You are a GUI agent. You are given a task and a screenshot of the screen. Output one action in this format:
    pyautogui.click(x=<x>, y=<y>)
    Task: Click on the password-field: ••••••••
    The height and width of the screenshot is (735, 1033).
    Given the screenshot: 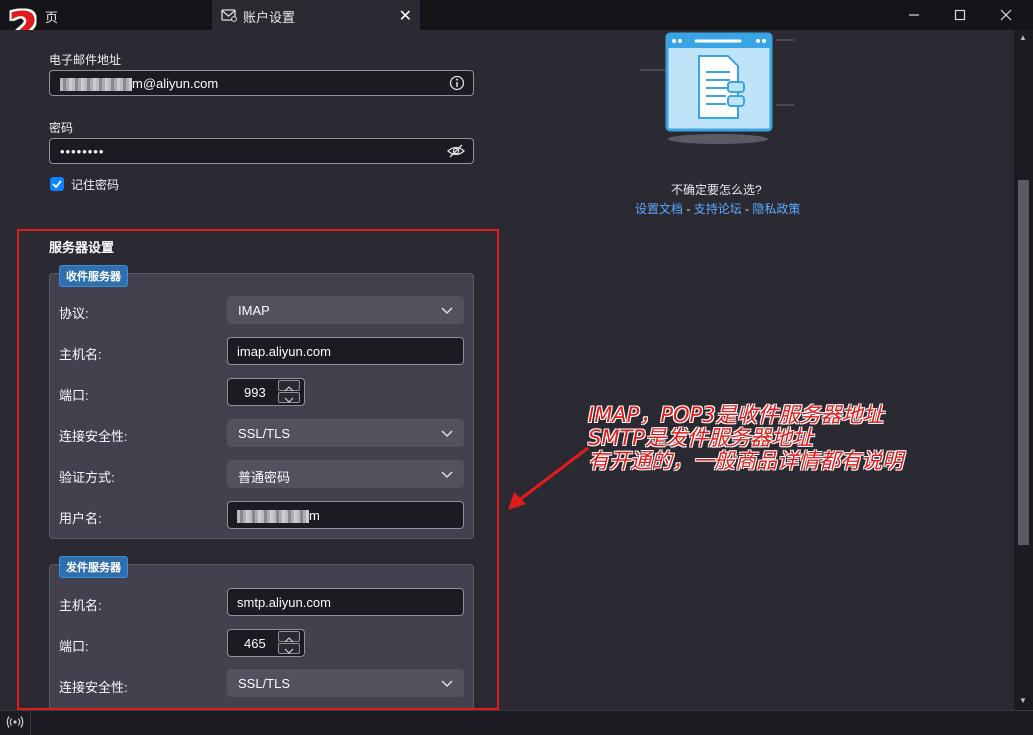 What is the action you would take?
    pyautogui.click(x=261, y=151)
    